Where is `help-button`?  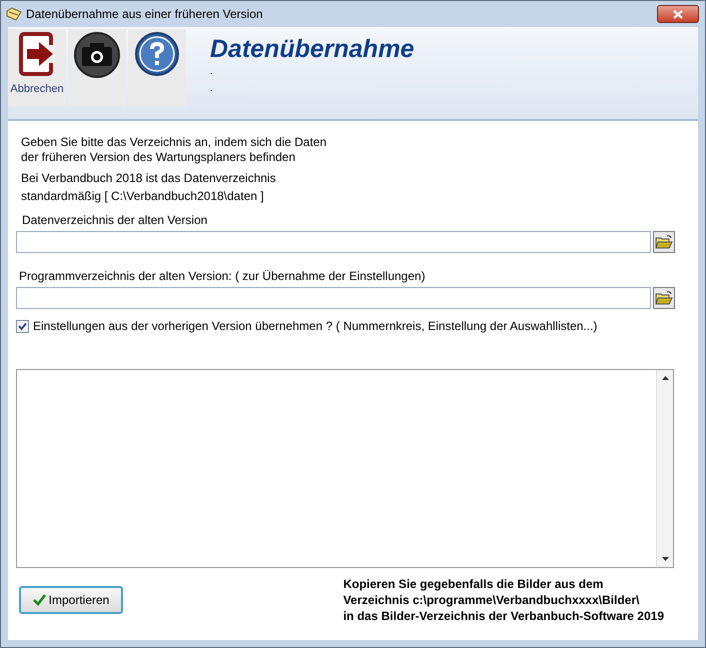
help-button is located at coordinates (157, 68).